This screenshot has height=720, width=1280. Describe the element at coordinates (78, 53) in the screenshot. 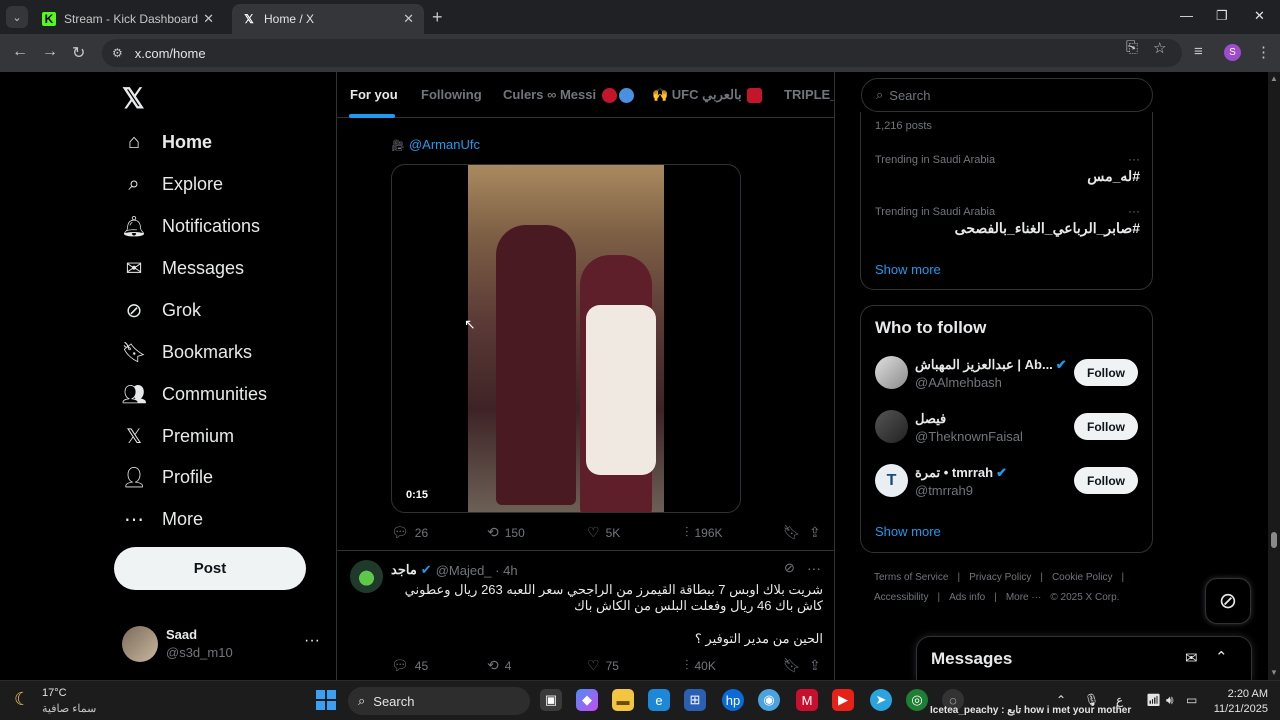

I see `reload-icon: ↻` at that location.